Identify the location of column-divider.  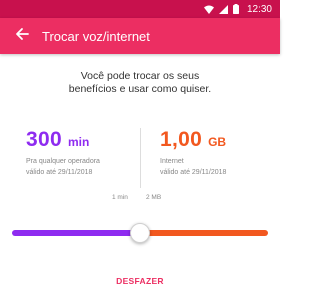
(140, 158).